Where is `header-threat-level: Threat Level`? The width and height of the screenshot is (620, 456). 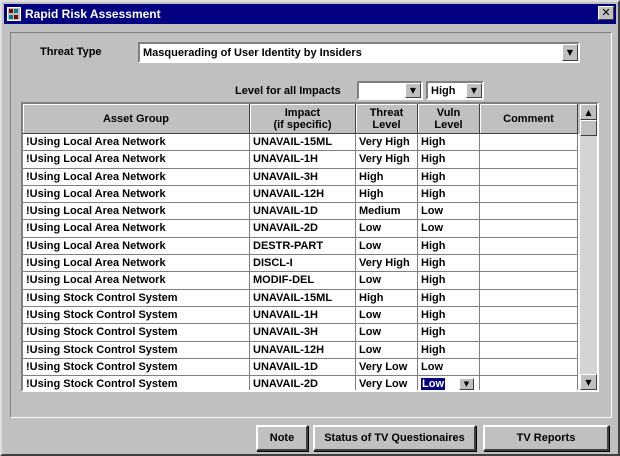
header-threat-level: Threat Level is located at coordinates (387, 119).